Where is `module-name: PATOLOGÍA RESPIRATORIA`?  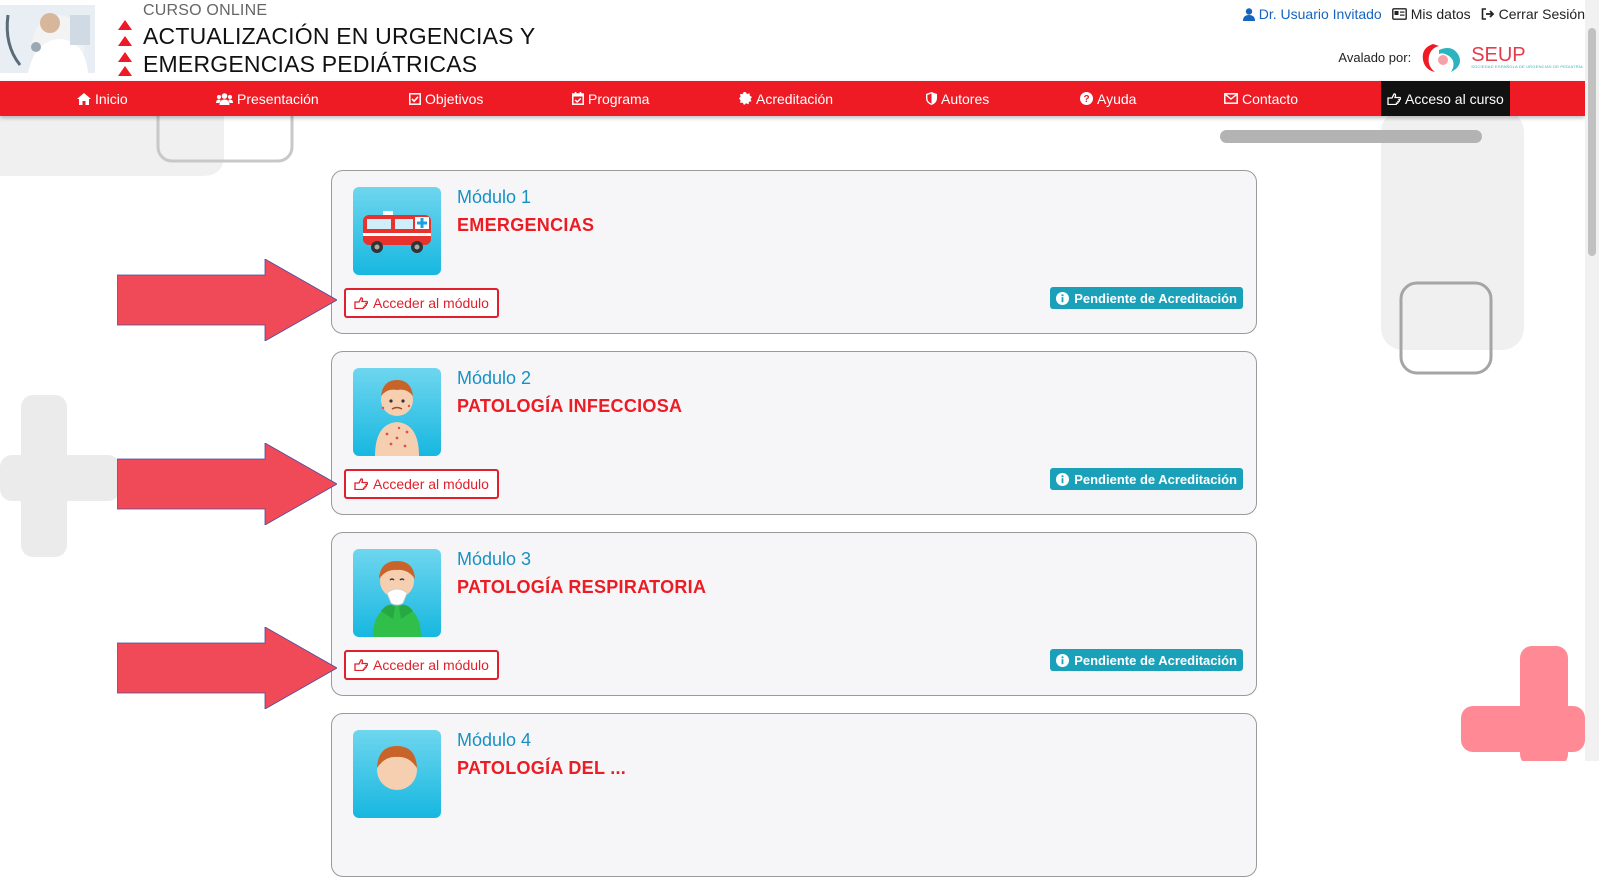
module-name: PATOLOGÍA RESPIRATORIA is located at coordinates (582, 587).